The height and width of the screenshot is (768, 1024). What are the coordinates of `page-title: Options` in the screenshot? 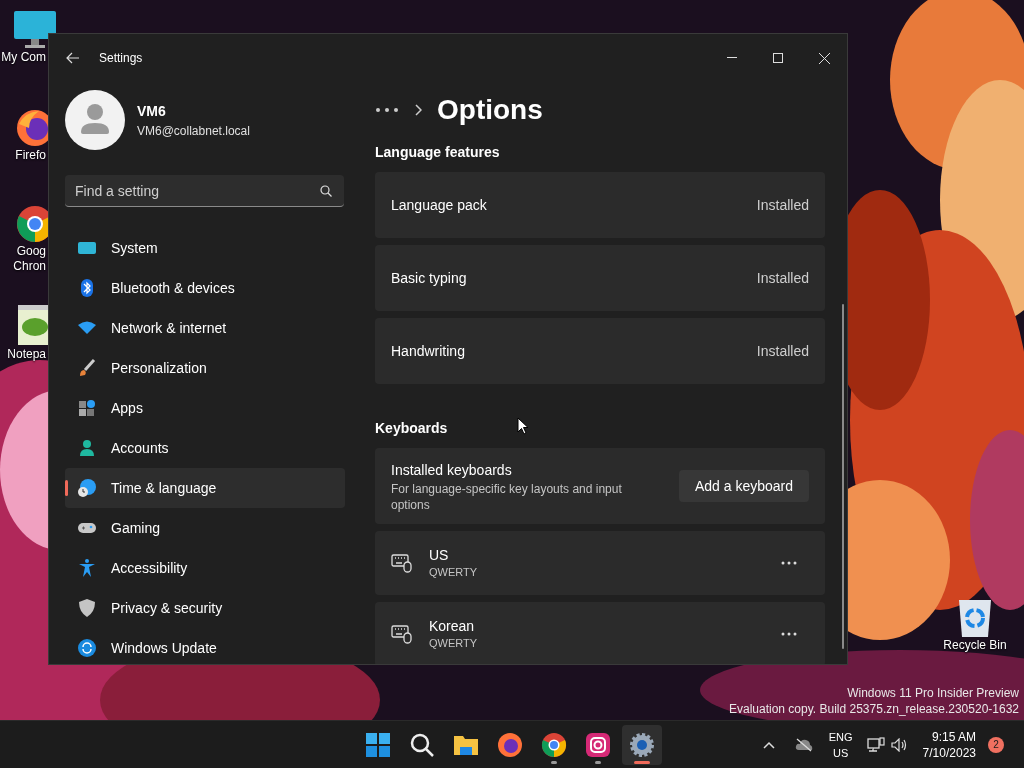 It's located at (490, 110).